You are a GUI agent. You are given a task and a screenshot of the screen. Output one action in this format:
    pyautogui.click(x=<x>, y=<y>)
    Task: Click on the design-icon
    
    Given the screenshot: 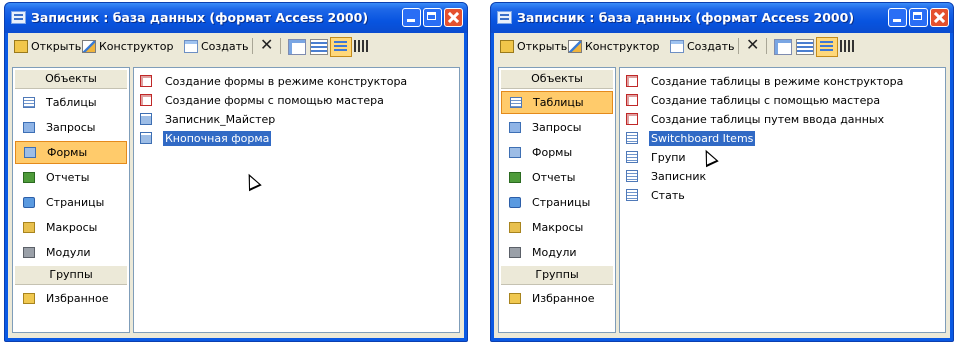 What is the action you would take?
    pyautogui.click(x=575, y=46)
    